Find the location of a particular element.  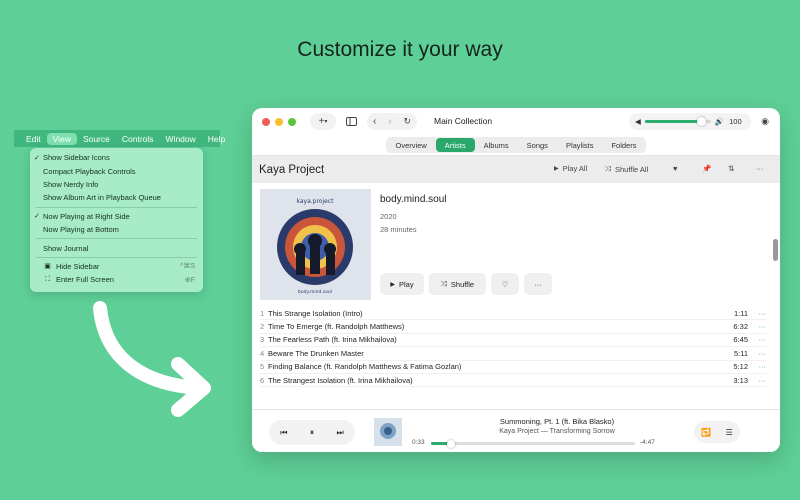

track-title: This Strange Isolation (Intro) is located at coordinates (315, 313).